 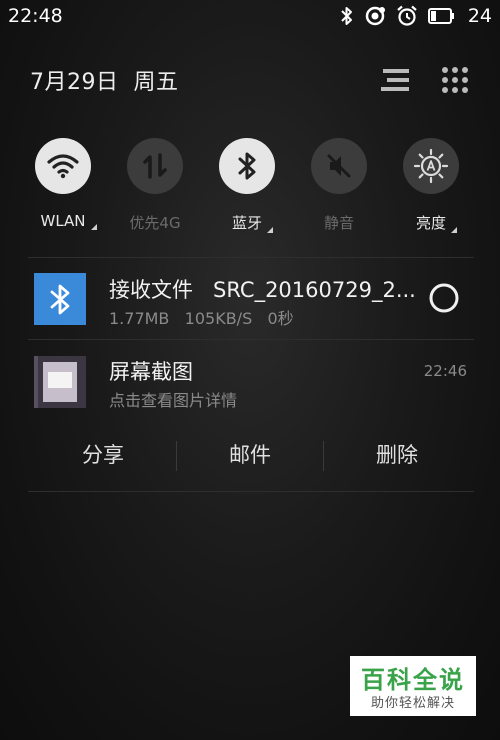 I want to click on battery-level: 24, so click(x=479, y=16).